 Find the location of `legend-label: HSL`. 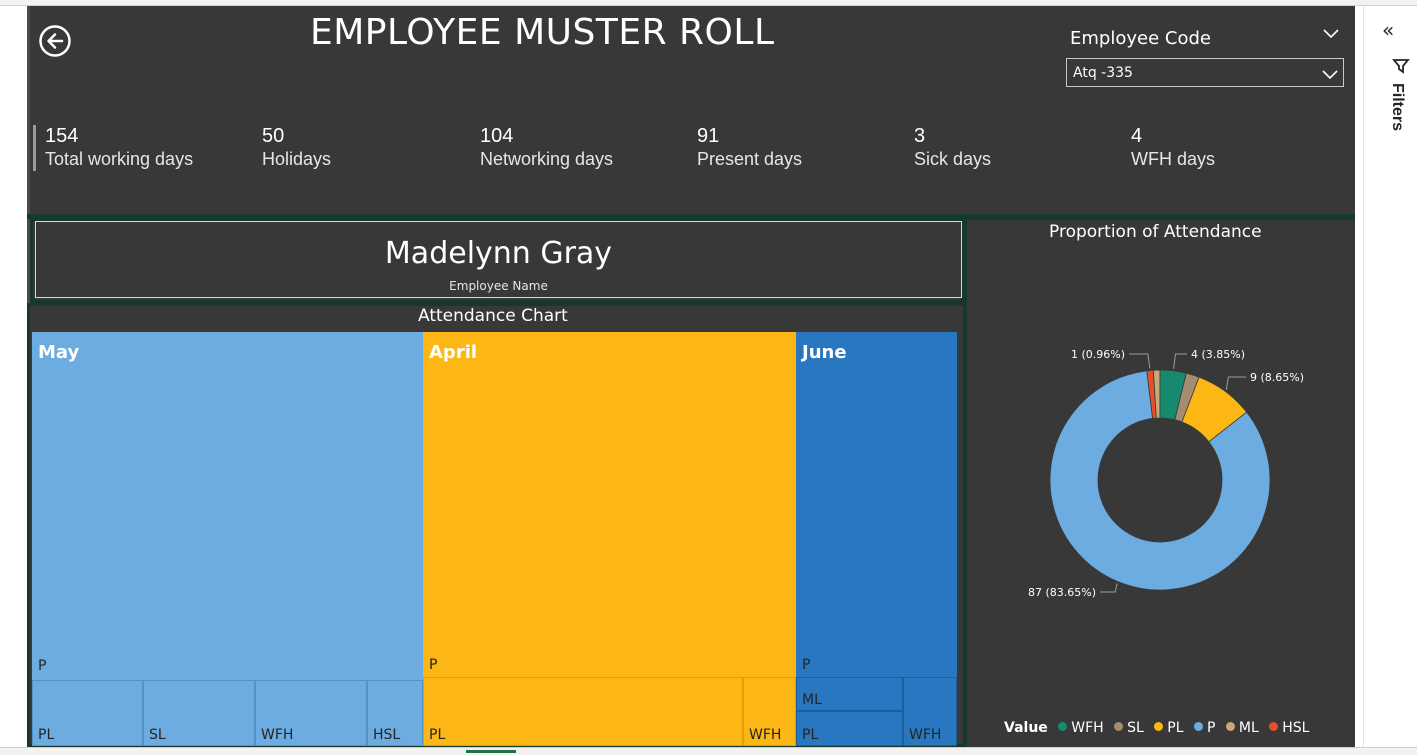

legend-label: HSL is located at coordinates (1296, 728).